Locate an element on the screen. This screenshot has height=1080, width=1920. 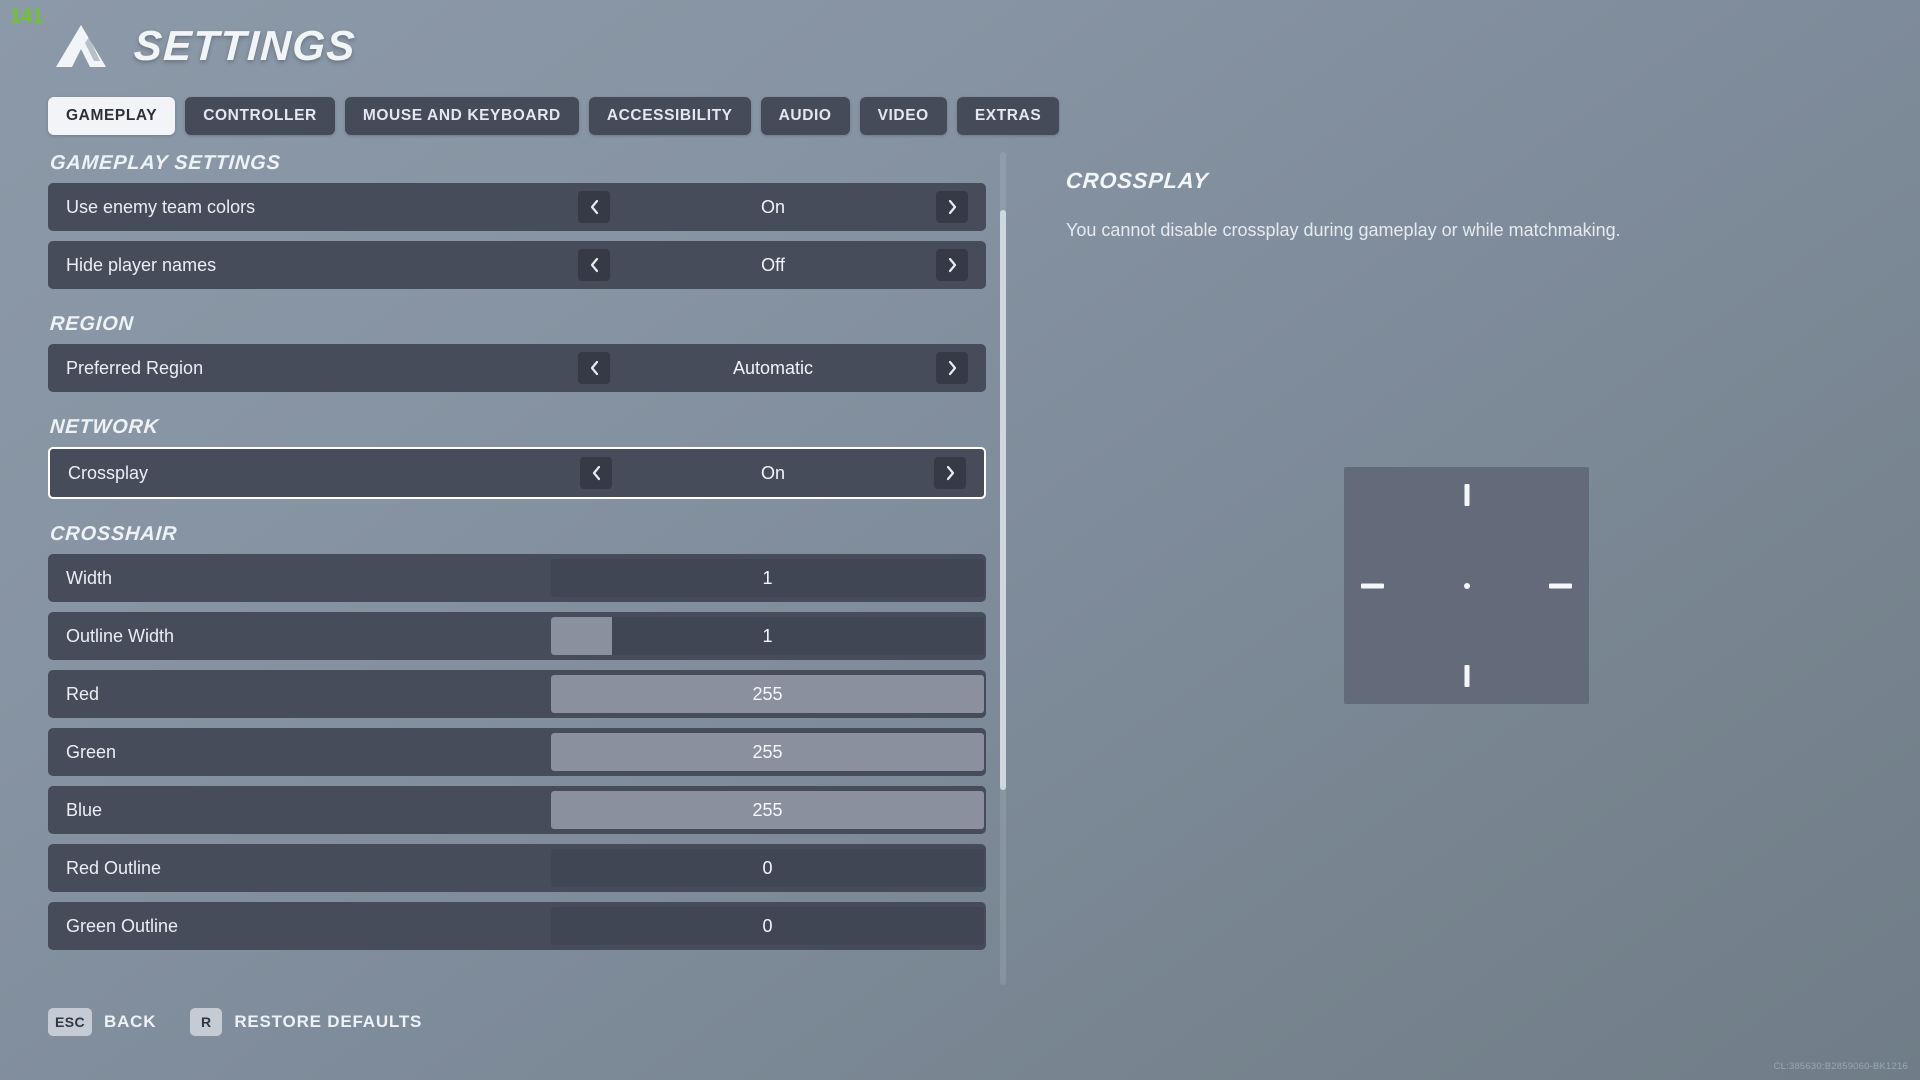
setting-row-use-enemy-team-colors: Use enemy team colors On is located at coordinates (517, 207).